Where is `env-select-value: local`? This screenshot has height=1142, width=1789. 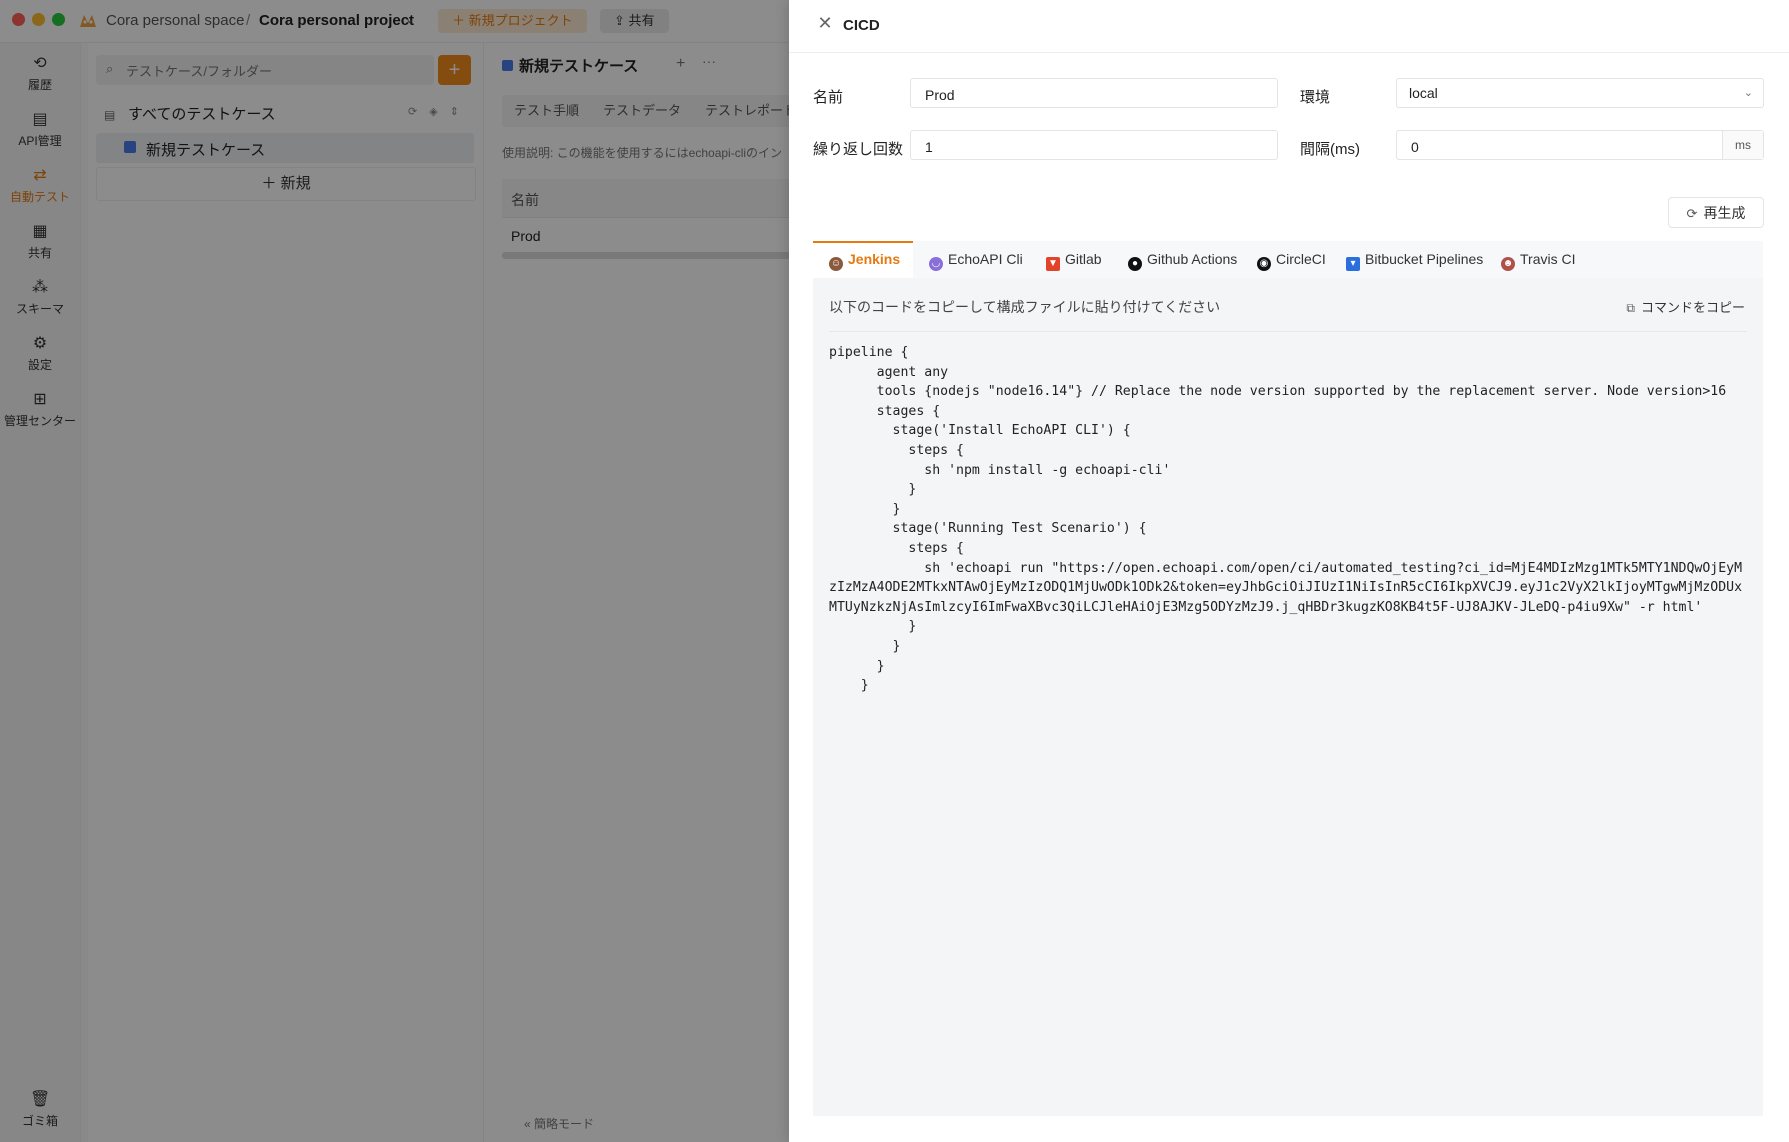 env-select-value: local is located at coordinates (1423, 93).